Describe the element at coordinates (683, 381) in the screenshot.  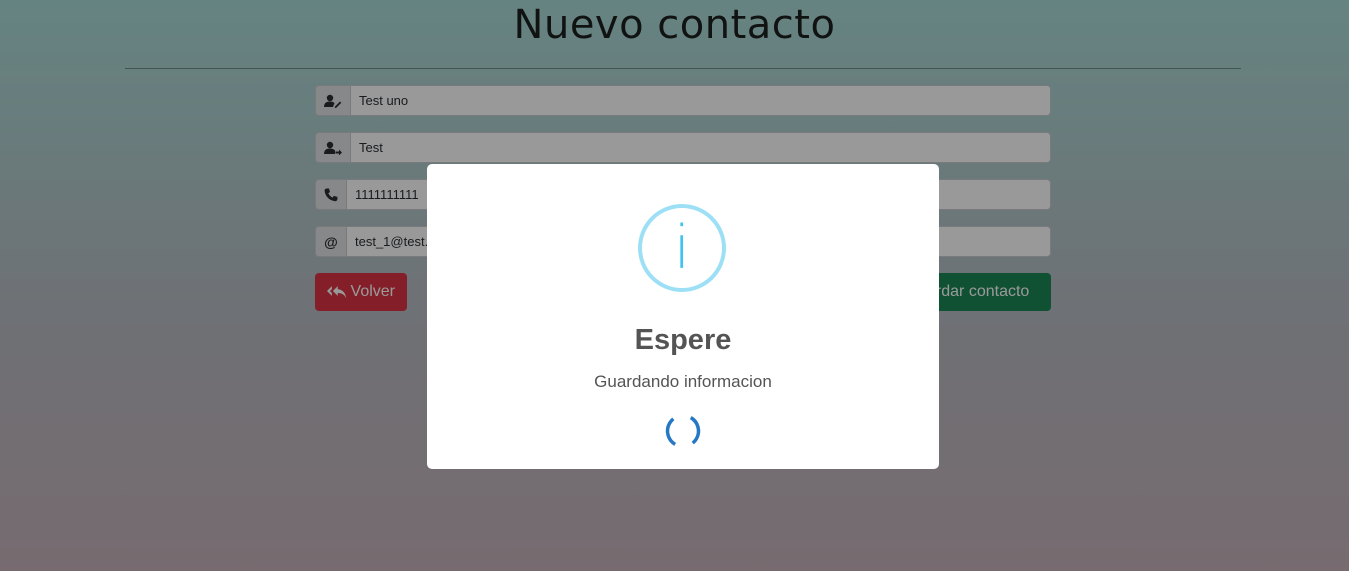
I see `dialog-message: Guardando informacion` at that location.